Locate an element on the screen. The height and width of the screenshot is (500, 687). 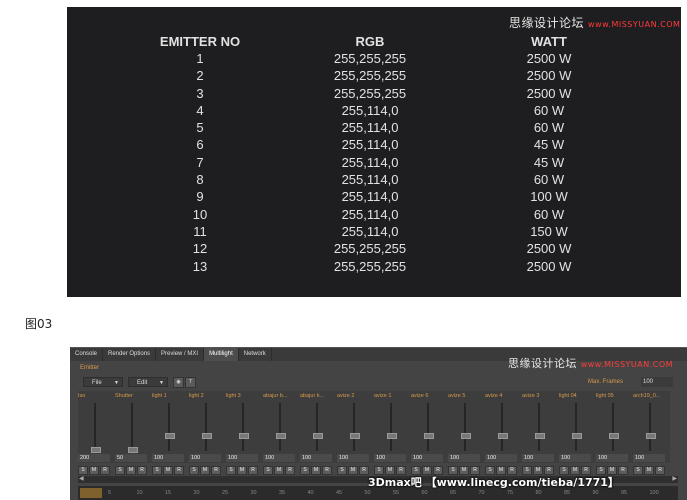
channel-strip-item: light 2 100 is located at coordinates (207, 427).